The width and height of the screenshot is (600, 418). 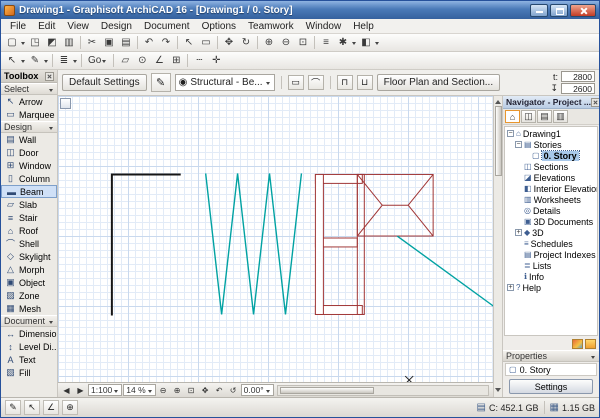 I want to click on layer-dropdown-icon, so click(x=75, y=62).